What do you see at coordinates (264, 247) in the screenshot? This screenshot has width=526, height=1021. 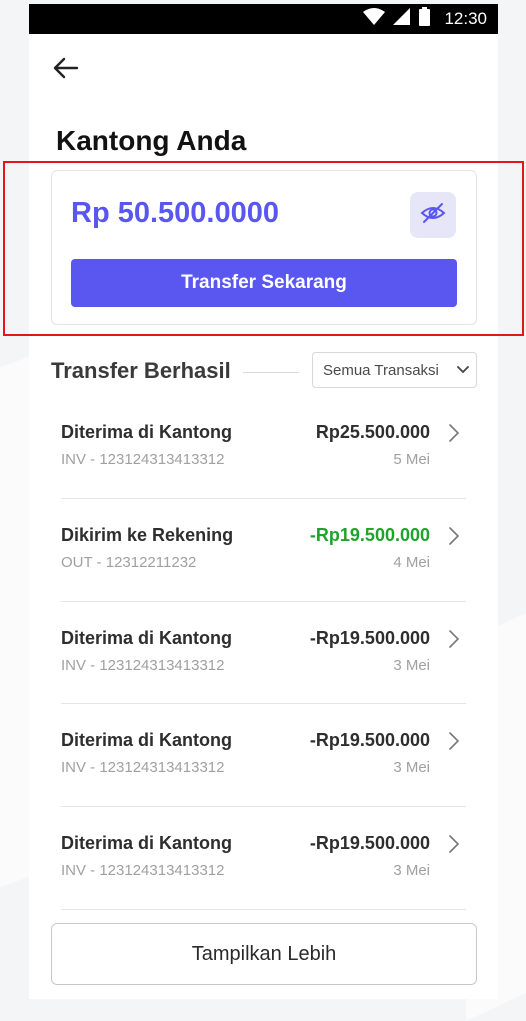 I see `wallet-card: Rp 50.500.0000 Transfer Sekarang` at bounding box center [264, 247].